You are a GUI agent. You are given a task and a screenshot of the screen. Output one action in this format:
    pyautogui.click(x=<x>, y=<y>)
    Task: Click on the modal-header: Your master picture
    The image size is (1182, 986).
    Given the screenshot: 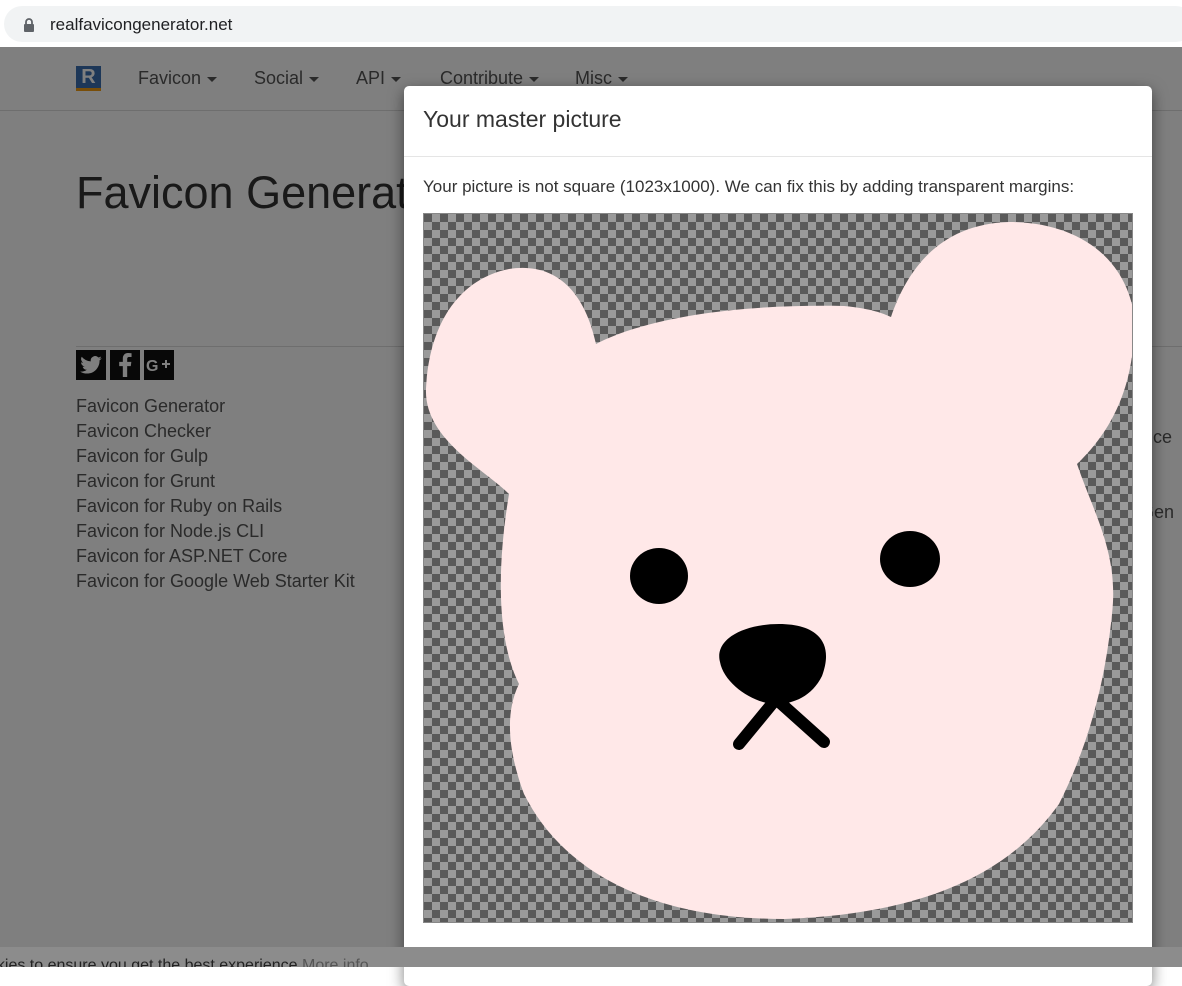 What is the action you would take?
    pyautogui.click(x=778, y=121)
    